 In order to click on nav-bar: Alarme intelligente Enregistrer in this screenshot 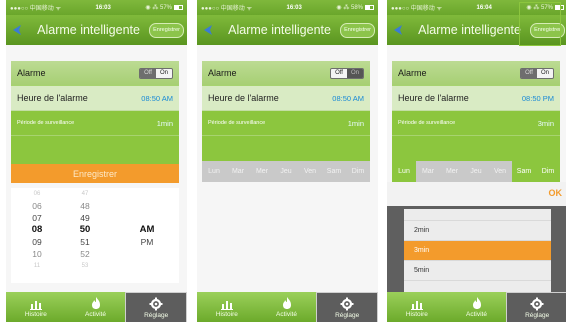, I will do `click(287, 30)`.